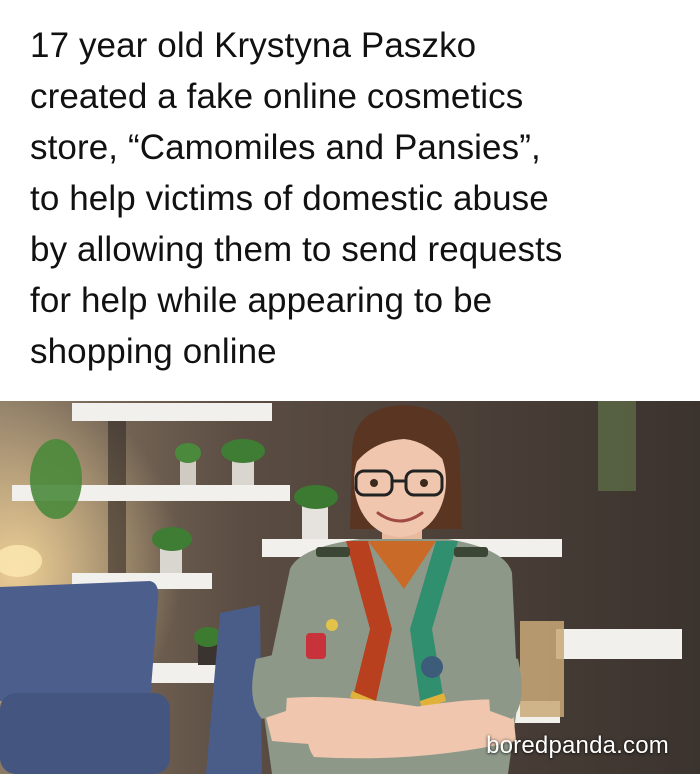  Describe the element at coordinates (289, 198) in the screenshot. I see `caption-line: to help victims of domestic abuse` at that location.